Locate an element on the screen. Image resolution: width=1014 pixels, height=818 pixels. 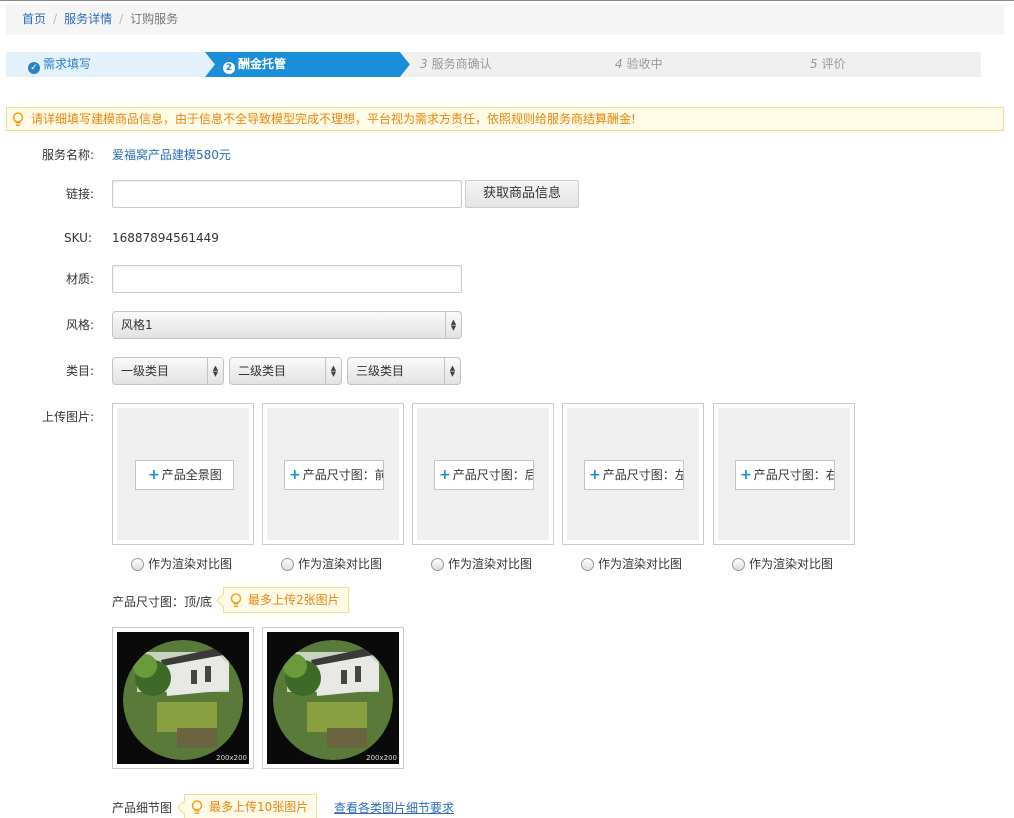
breadcrumb-detail-link: 服务详情 is located at coordinates (88, 19).